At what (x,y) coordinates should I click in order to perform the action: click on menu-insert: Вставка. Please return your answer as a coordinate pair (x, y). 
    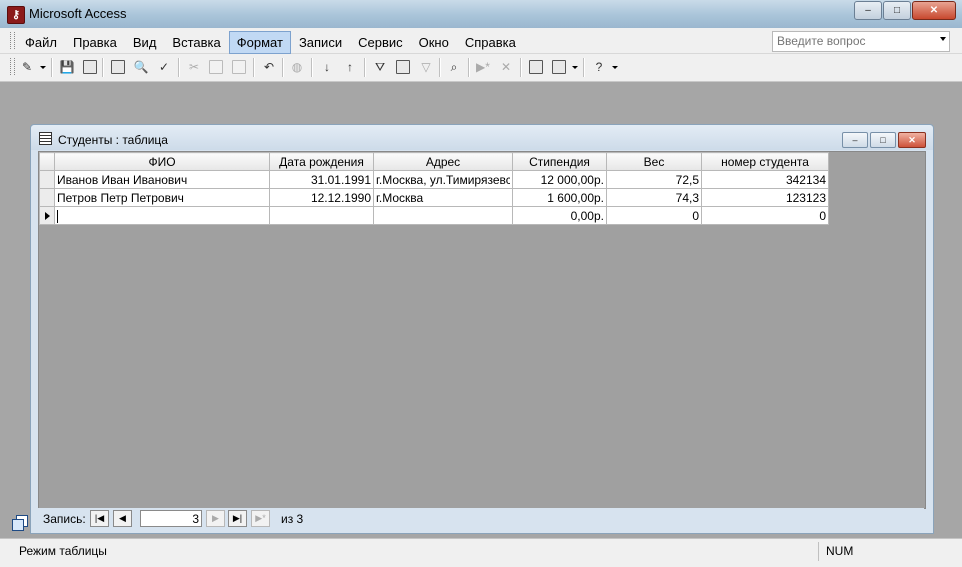
    Looking at the image, I should click on (196, 42).